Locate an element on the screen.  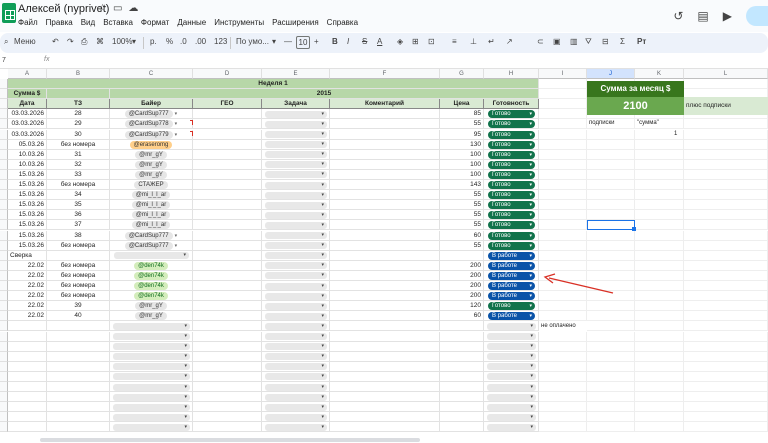
paint-format-icon: ⌘ is located at coordinates (100, 41).